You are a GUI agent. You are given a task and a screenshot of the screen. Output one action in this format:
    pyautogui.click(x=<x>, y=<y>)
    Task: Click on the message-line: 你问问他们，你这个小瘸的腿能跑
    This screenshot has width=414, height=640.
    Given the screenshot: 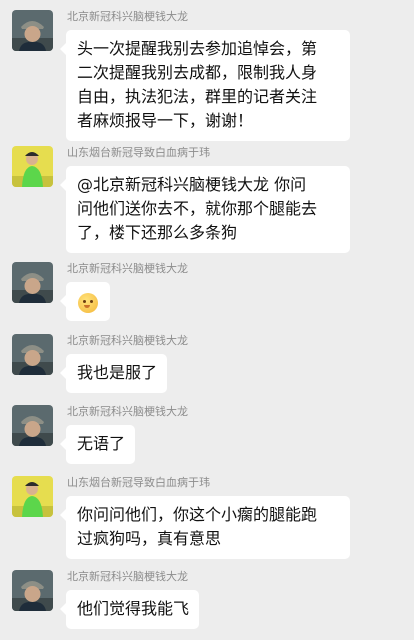 What is the action you would take?
    pyautogui.click(x=197, y=514)
    